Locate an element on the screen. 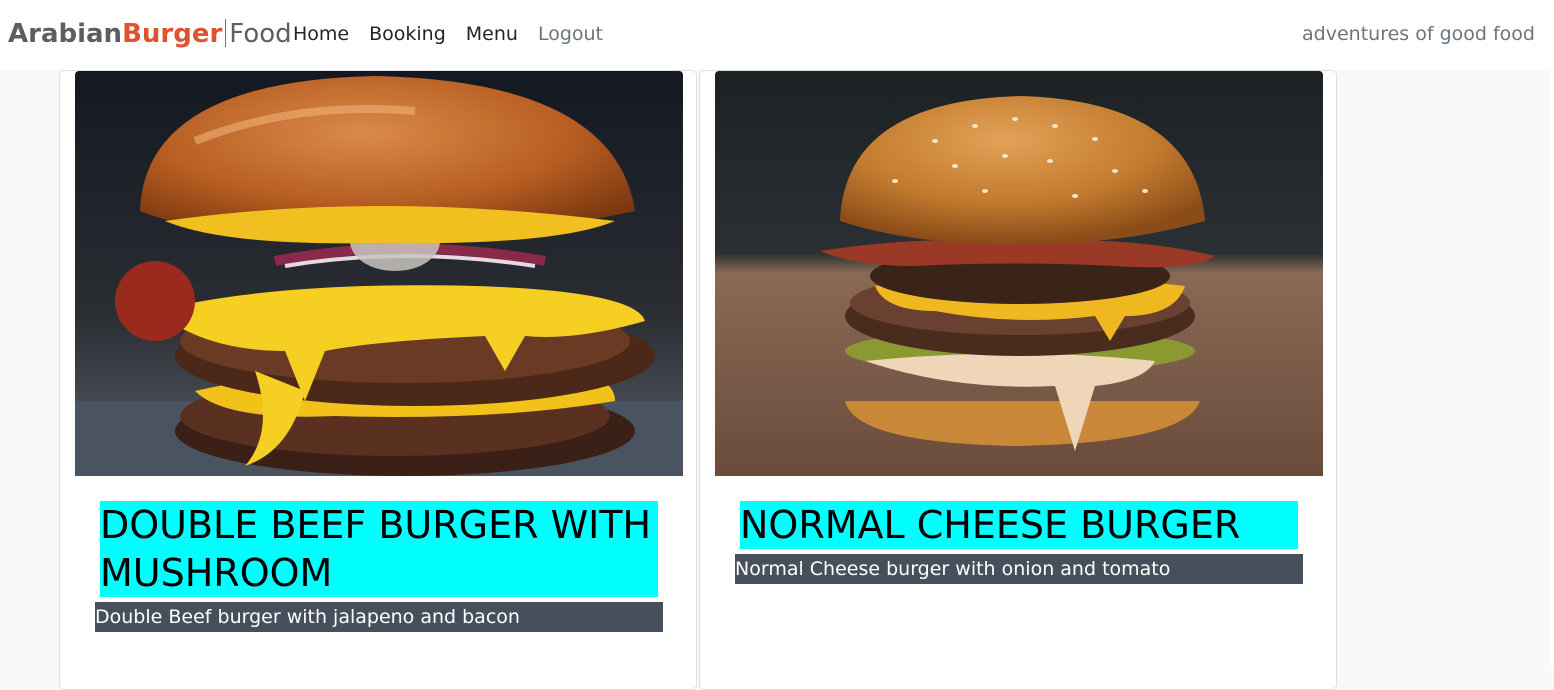 The image size is (1554, 690). brand-part-arabian: Arabian is located at coordinates (65, 34).